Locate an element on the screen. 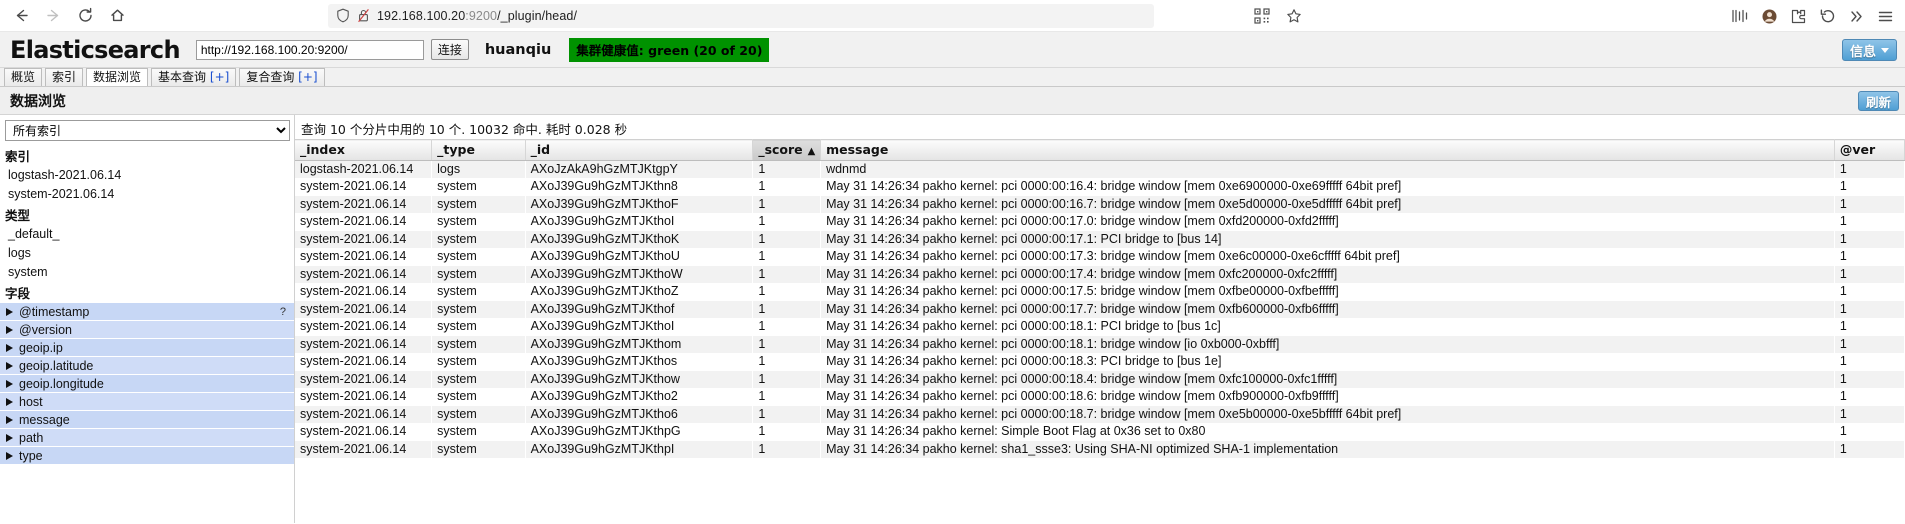 The image size is (1905, 524). navigation-buttons is located at coordinates (69, 16).